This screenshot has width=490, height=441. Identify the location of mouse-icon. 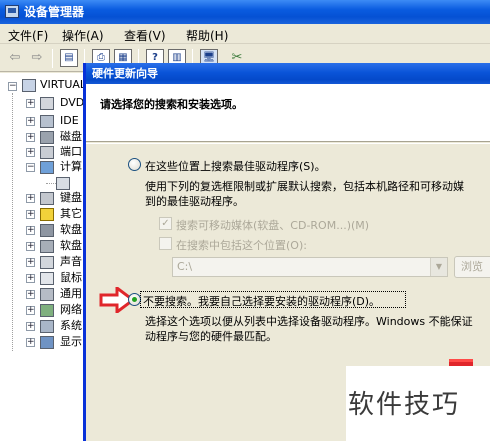
(47, 278).